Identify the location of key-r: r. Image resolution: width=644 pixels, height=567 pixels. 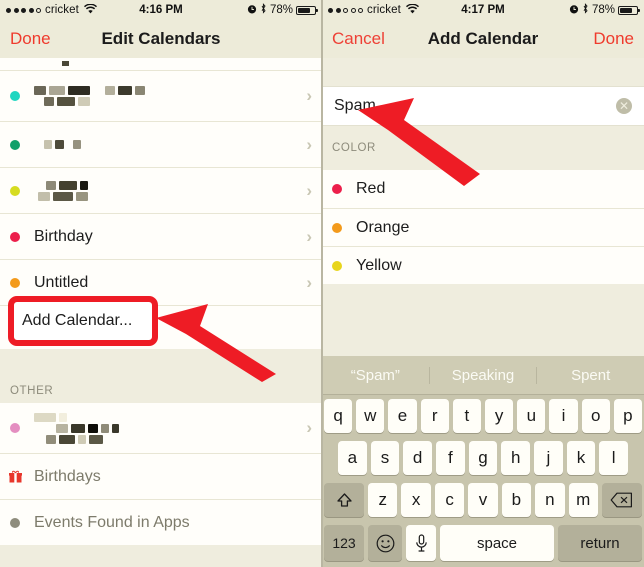
(434, 416).